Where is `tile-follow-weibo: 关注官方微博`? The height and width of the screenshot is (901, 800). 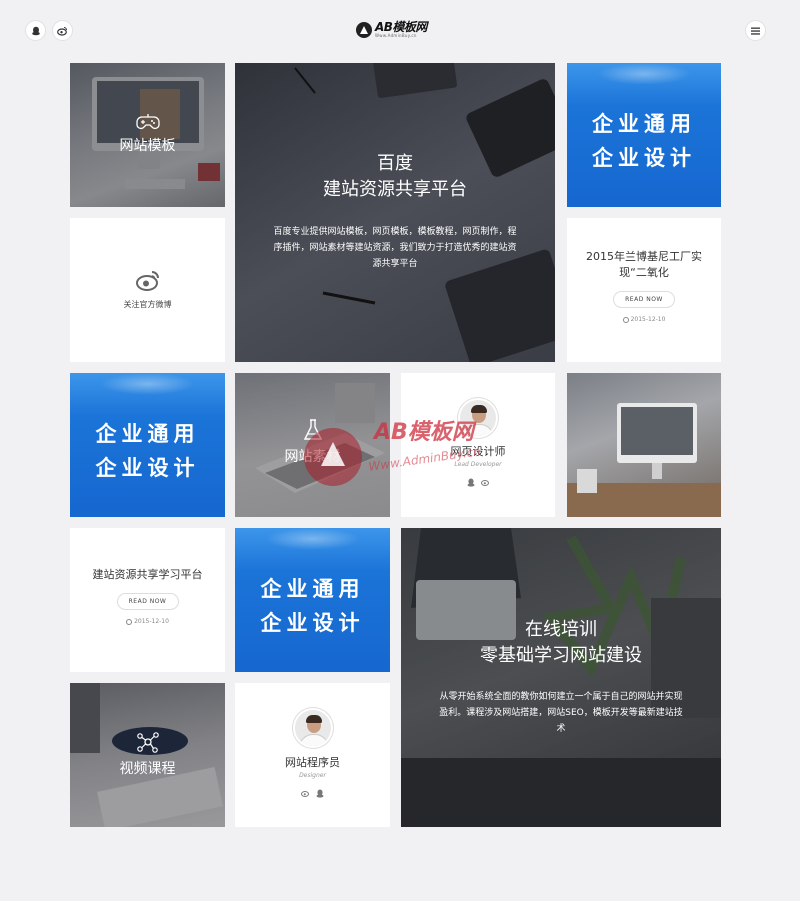
tile-follow-weibo: 关注官方微博 is located at coordinates (147, 290).